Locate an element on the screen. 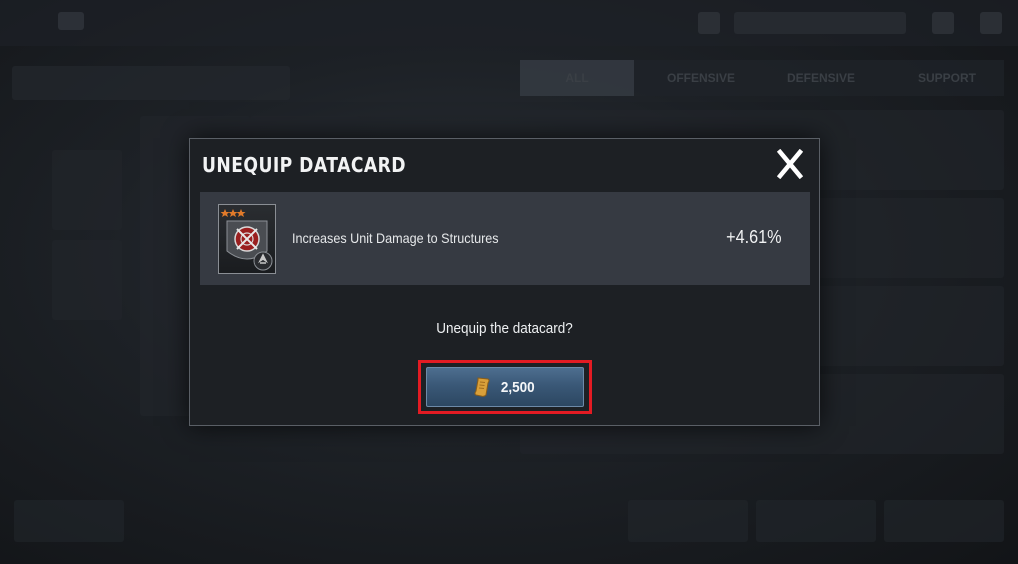 Image resolution: width=1018 pixels, height=564 pixels. background-chat-icon is located at coordinates (991, 23).